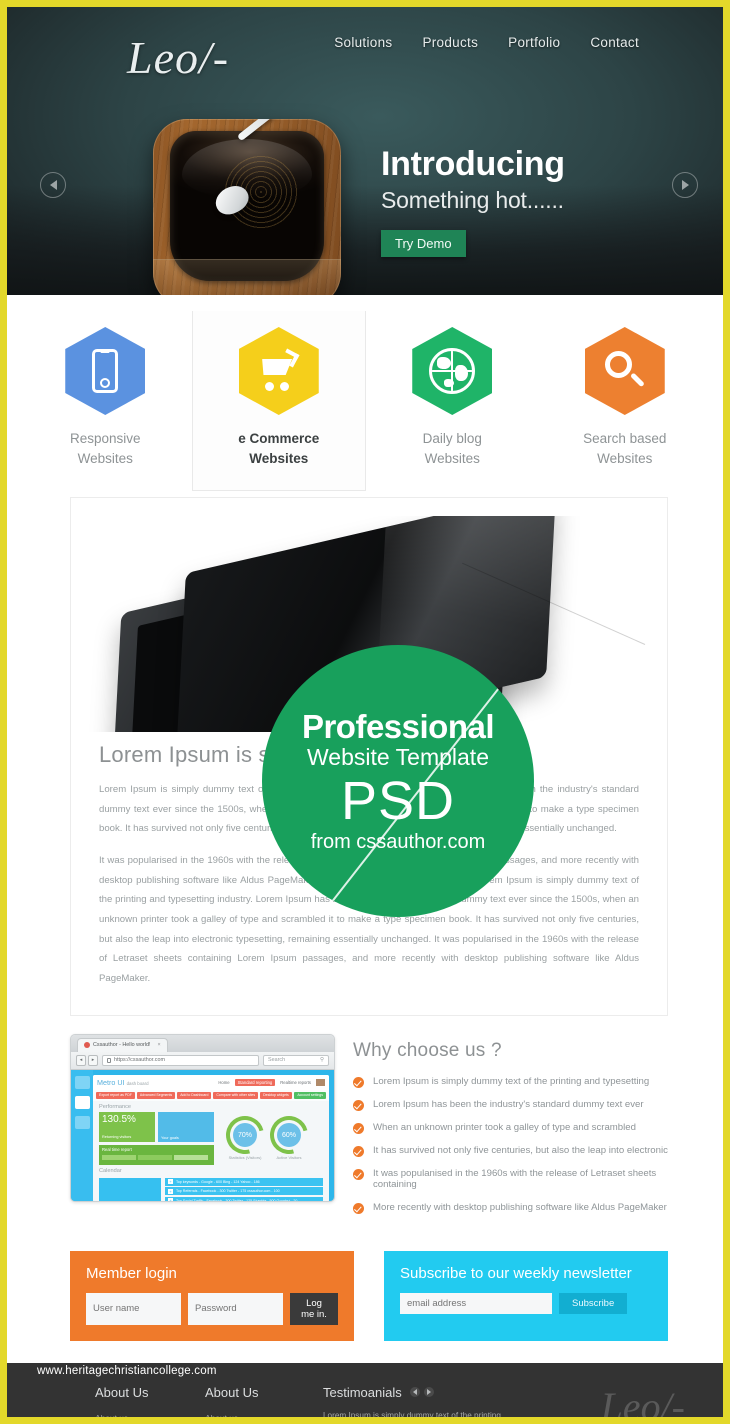 This screenshot has height=1424, width=730. I want to click on browser-tab: Cssauthor - Hello world! ×, so click(122, 1044).